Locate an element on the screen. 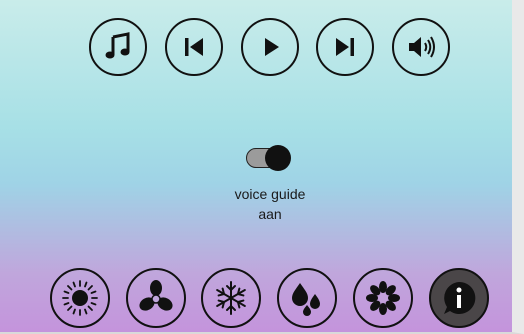 Image resolution: width=524 pixels, height=334 pixels. skip-next-icon is located at coordinates (345, 47).